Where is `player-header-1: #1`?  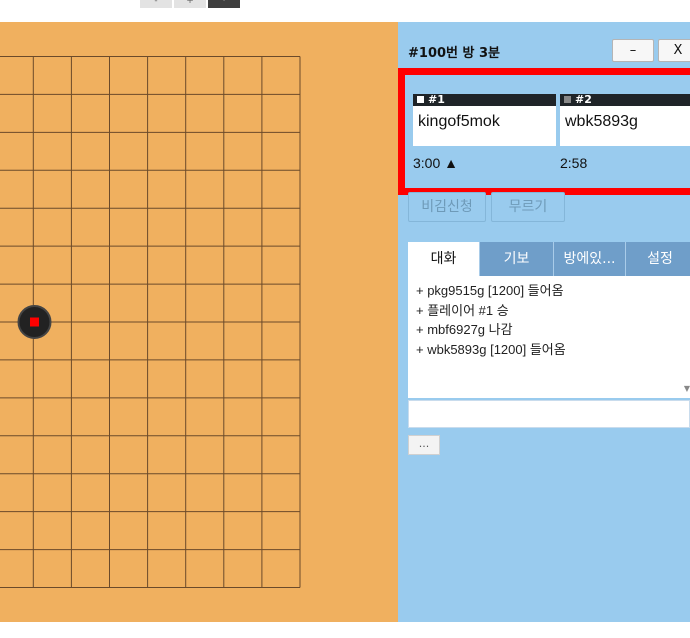 player-header-1: #1 is located at coordinates (484, 100).